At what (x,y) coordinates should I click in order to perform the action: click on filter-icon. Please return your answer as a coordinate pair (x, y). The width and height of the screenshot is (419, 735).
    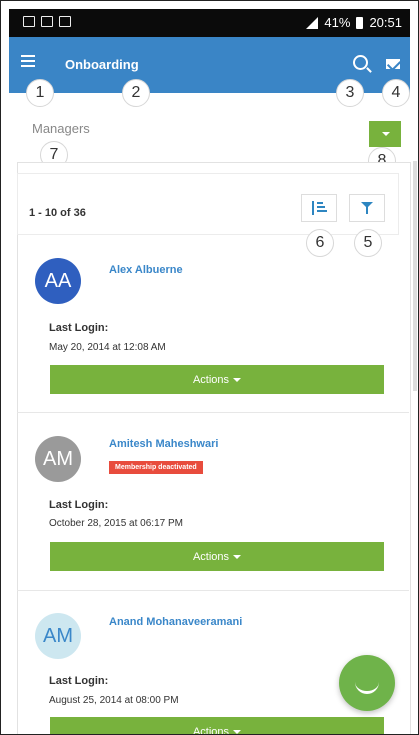
    Looking at the image, I should click on (367, 208).